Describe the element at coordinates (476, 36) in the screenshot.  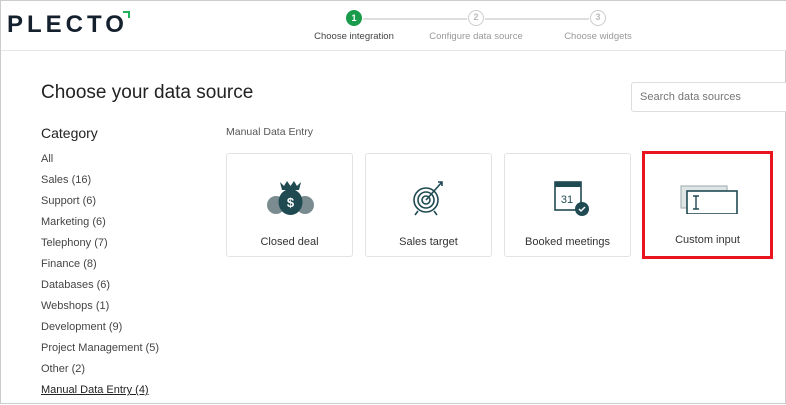
I see `step-label: Configure data source` at that location.